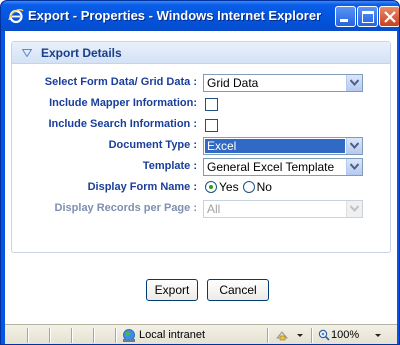  What do you see at coordinates (271, 167) in the screenshot?
I see `template-value: General Excel Template` at bounding box center [271, 167].